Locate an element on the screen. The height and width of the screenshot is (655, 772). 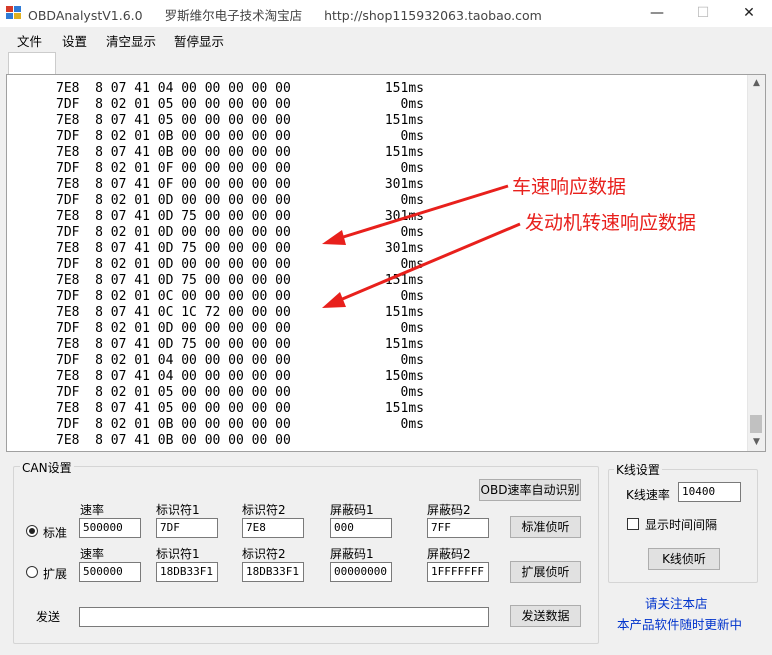
arrow-rpm is located at coordinates (430, 262).